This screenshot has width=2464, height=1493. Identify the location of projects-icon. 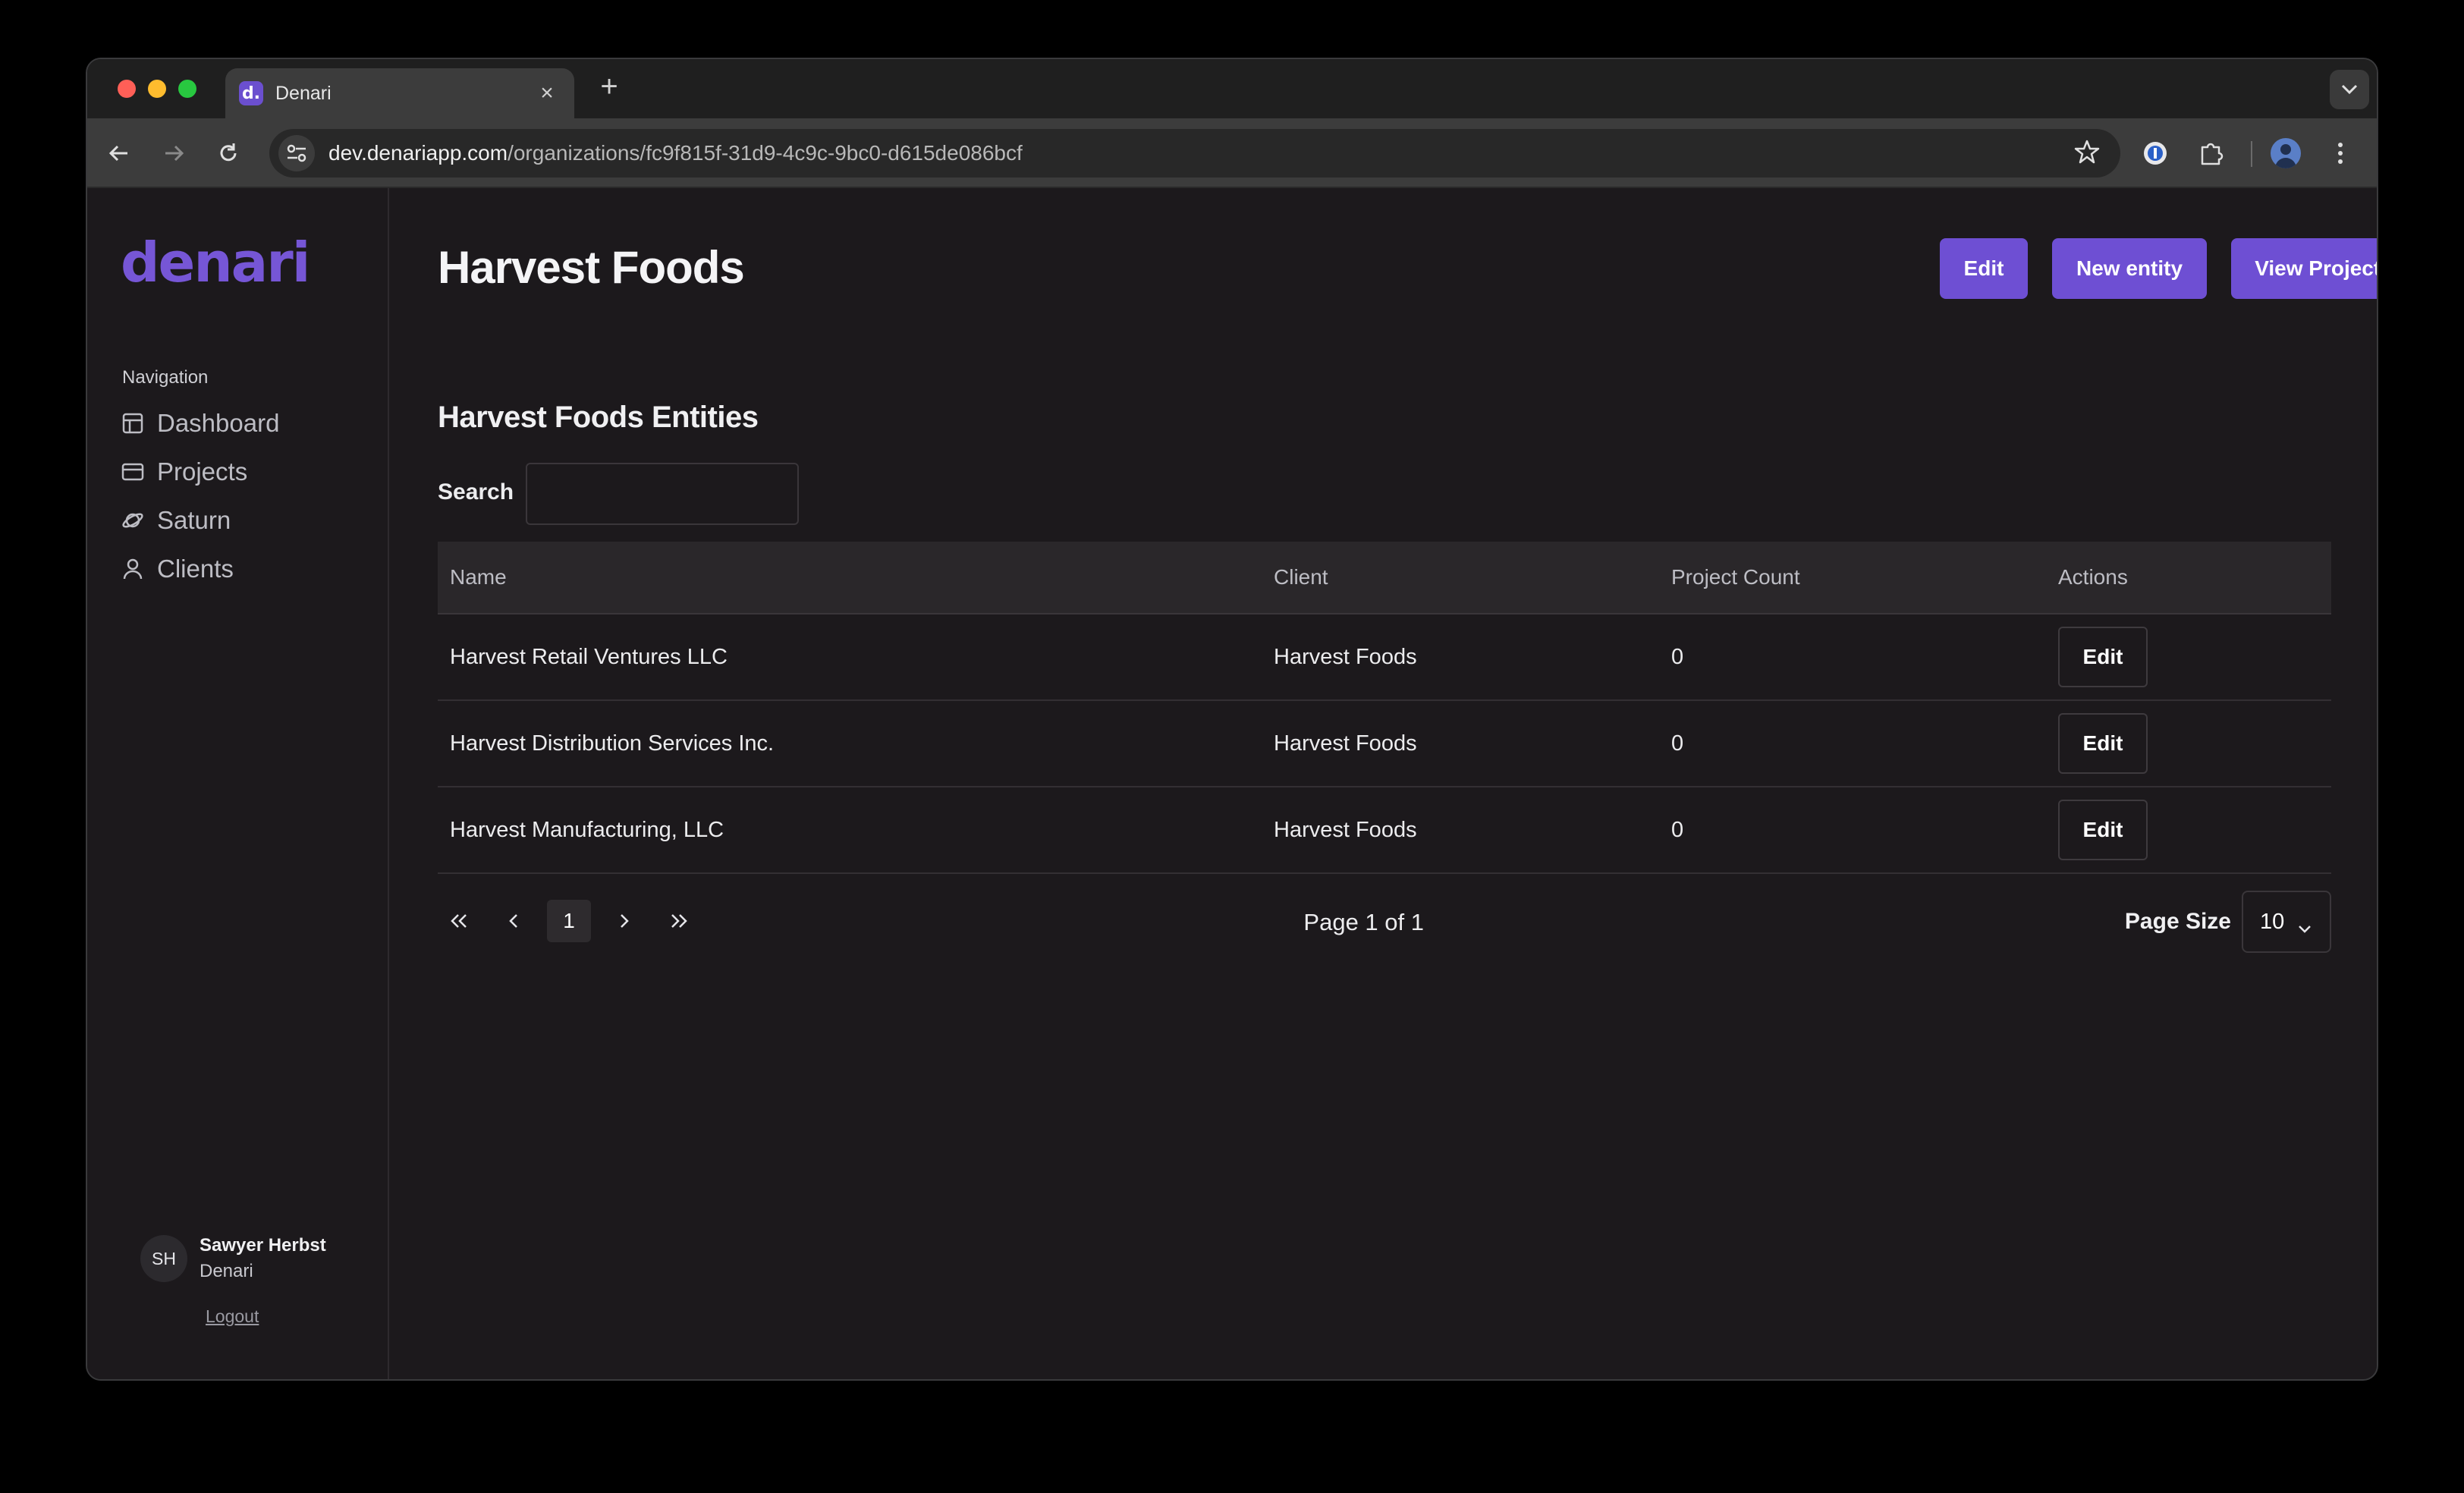
(133, 472).